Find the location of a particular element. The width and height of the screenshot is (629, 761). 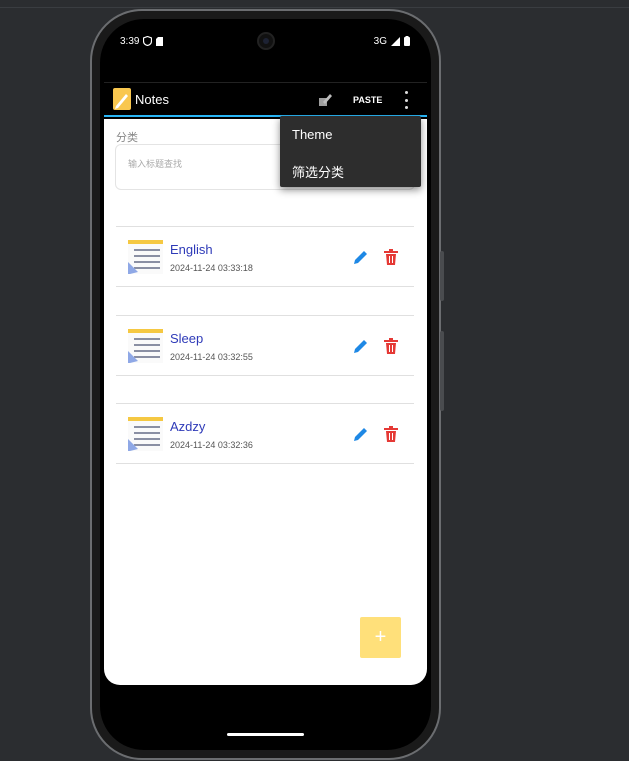

shield-icon is located at coordinates (148, 41).